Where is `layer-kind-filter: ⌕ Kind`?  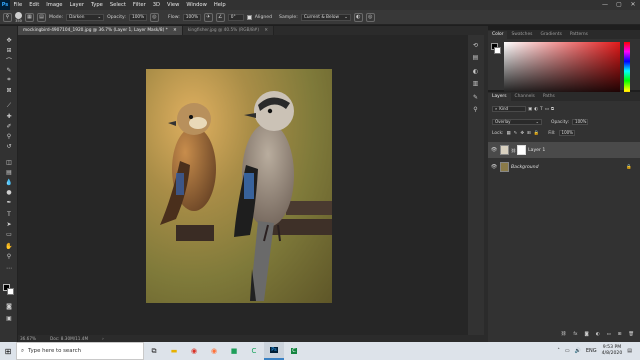
layer-kind-filter: ⌕ Kind is located at coordinates (509, 109).